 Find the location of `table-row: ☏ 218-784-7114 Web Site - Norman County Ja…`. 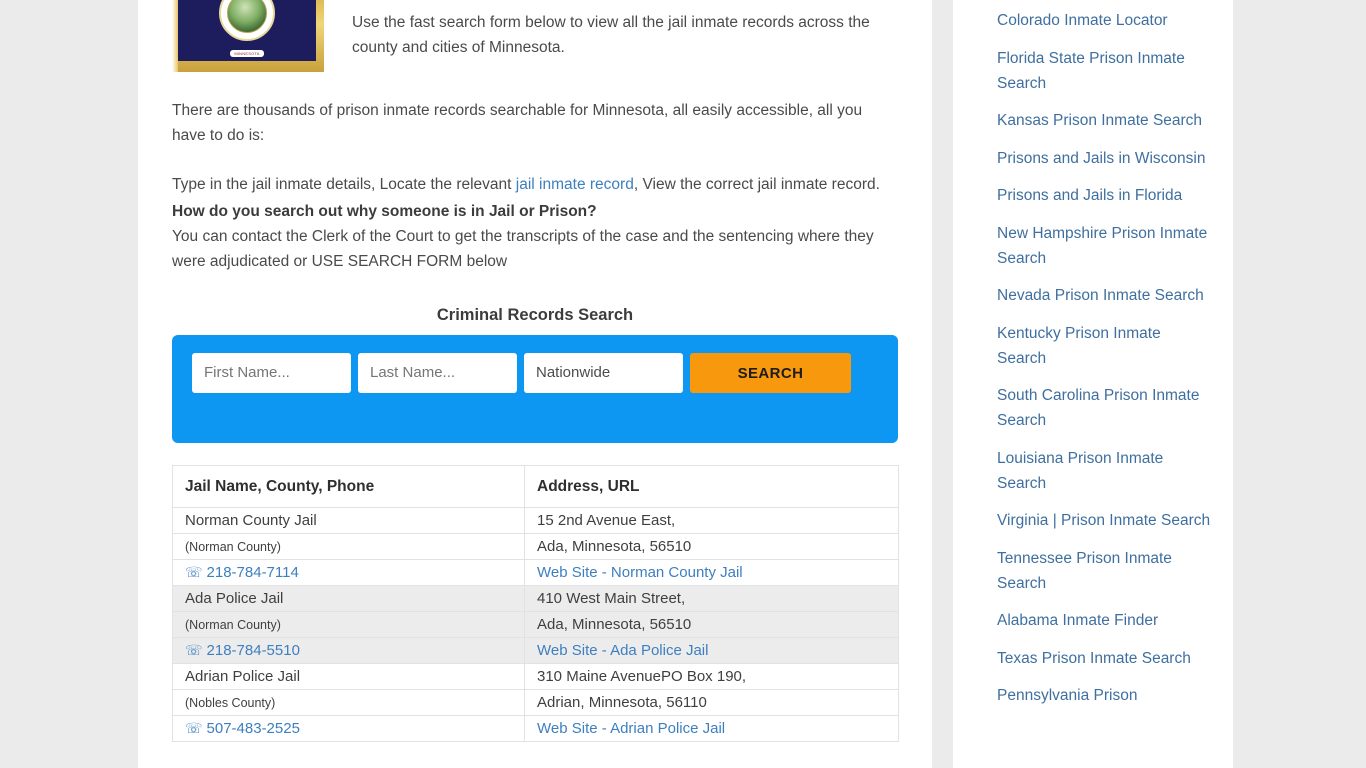

table-row: ☏ 218-784-7114 Web Site - Norman County Ja… is located at coordinates (535, 572).